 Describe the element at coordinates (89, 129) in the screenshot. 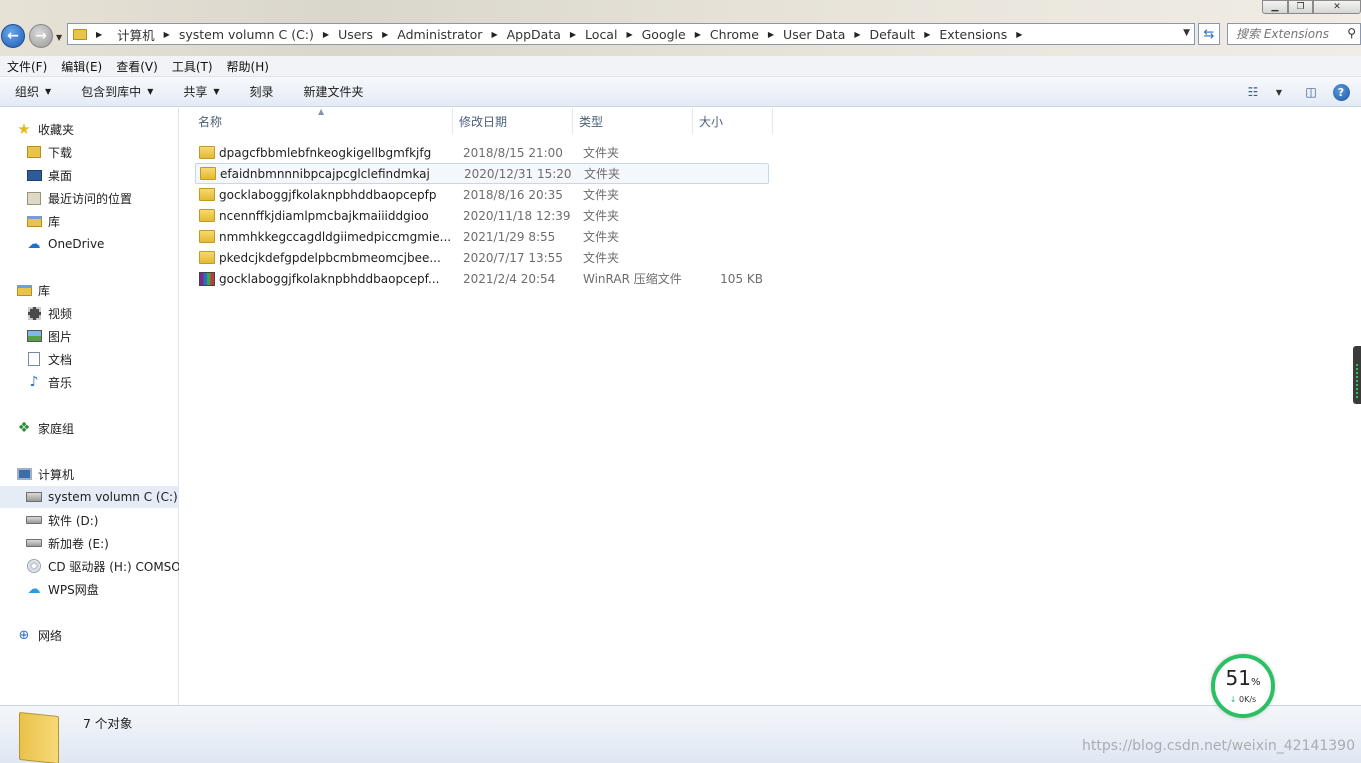

I see `nav-favorites: ★ 收藏夹` at that location.